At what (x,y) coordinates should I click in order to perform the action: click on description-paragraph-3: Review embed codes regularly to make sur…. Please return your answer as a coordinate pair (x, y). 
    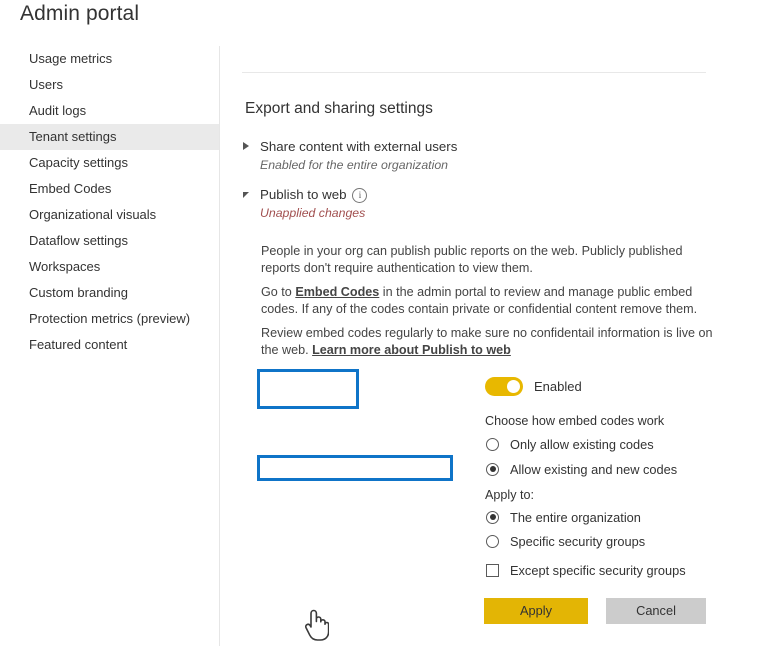
    Looking at the image, I should click on (488, 341).